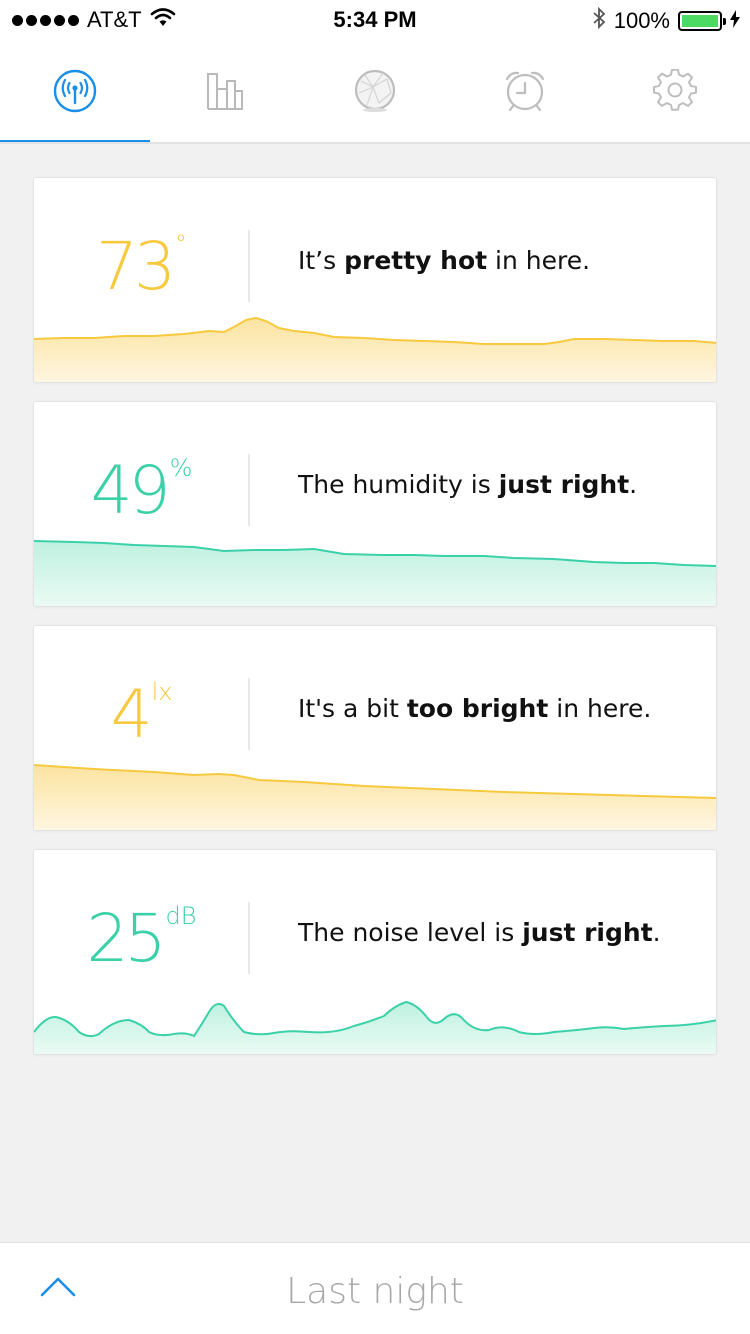  I want to click on gear-icon, so click(675, 93).